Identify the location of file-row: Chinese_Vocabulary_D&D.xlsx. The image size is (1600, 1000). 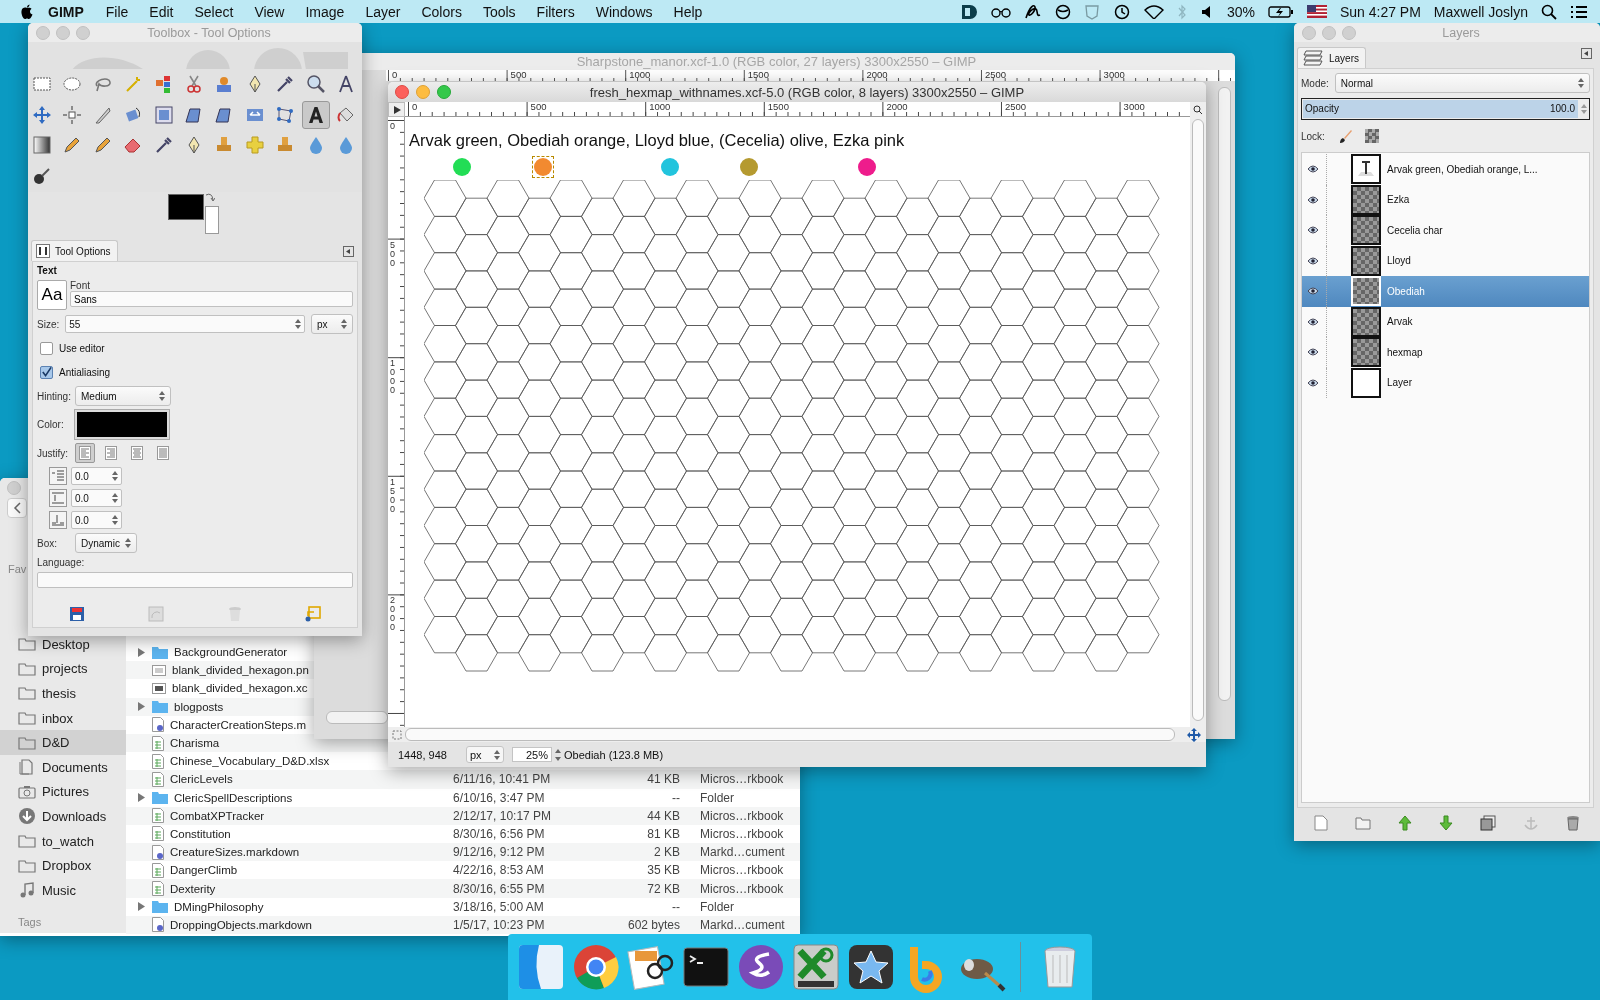
(257, 761).